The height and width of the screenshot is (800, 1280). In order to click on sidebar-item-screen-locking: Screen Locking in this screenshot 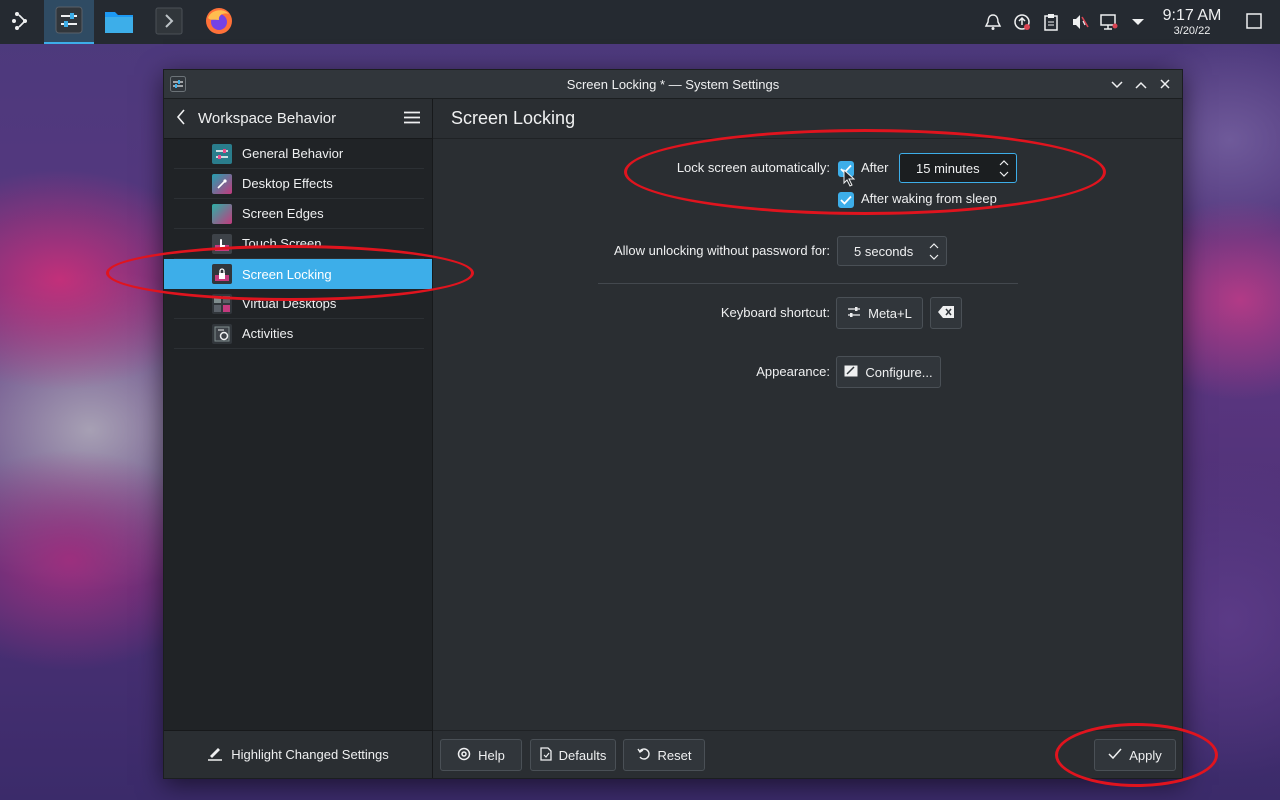, I will do `click(298, 274)`.